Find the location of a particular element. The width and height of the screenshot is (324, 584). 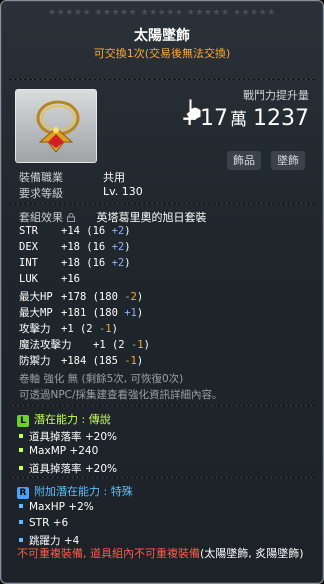

restriction-text: 不可重複裝備, 道具組內不可重複裝備 is located at coordinates (108, 553).